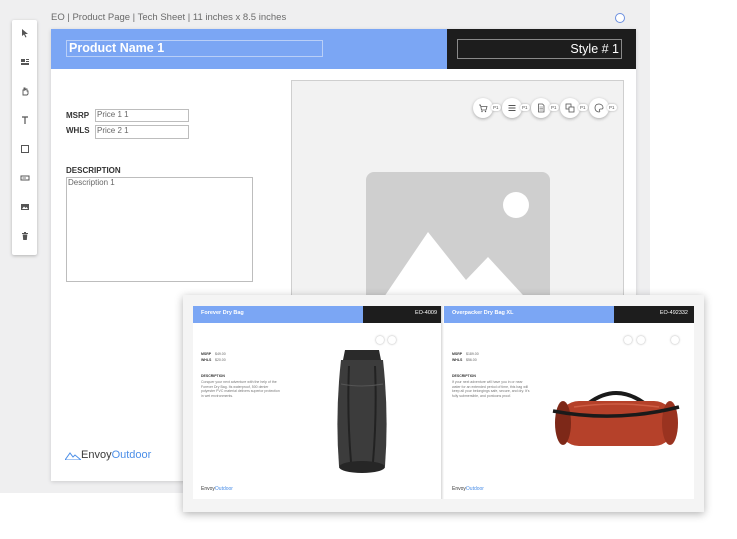  Describe the element at coordinates (457, 354) in the screenshot. I see `preview-right-msrp-label: MSRP` at that location.